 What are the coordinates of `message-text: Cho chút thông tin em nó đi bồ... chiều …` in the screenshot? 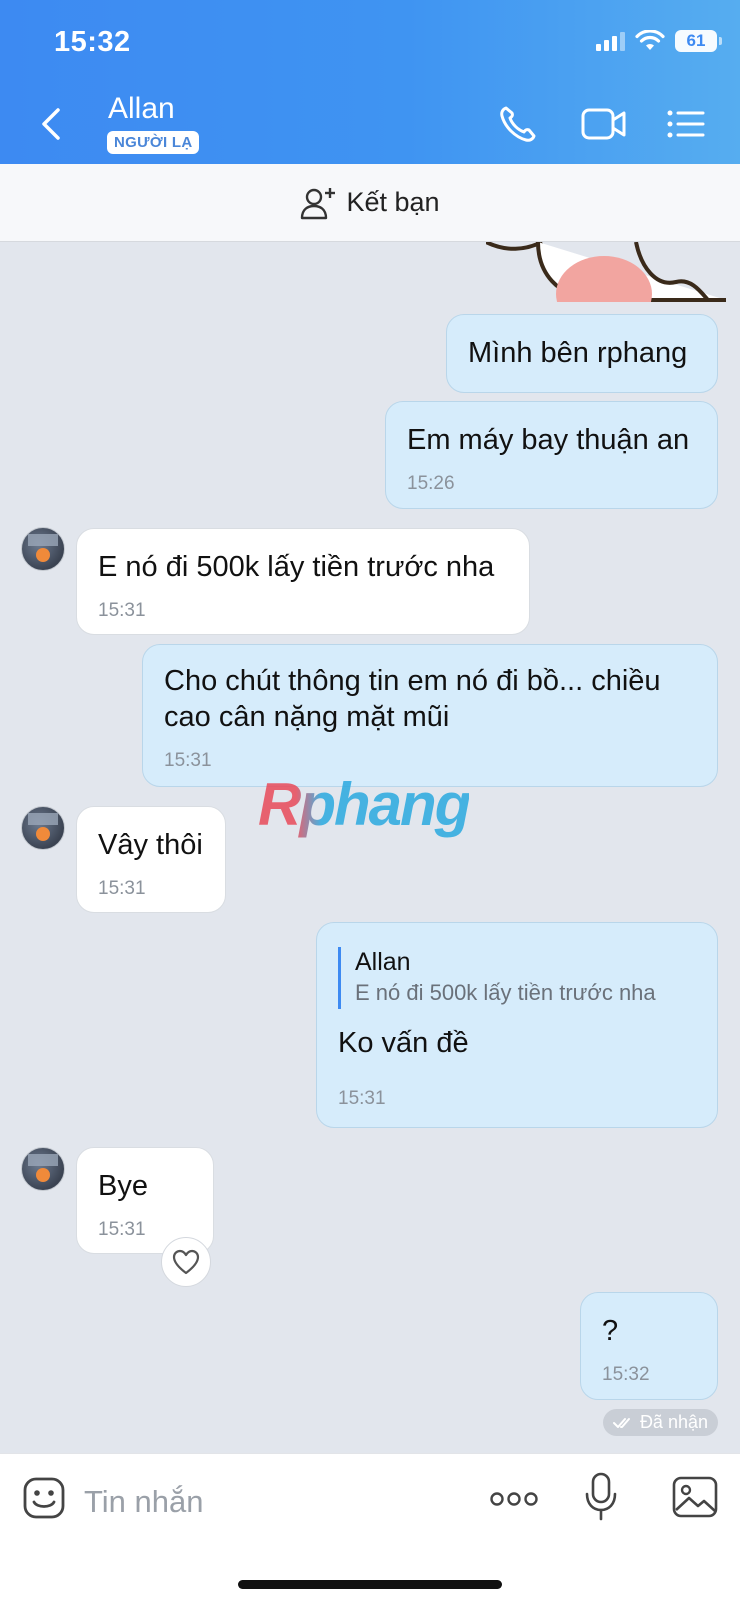 It's located at (412, 699).